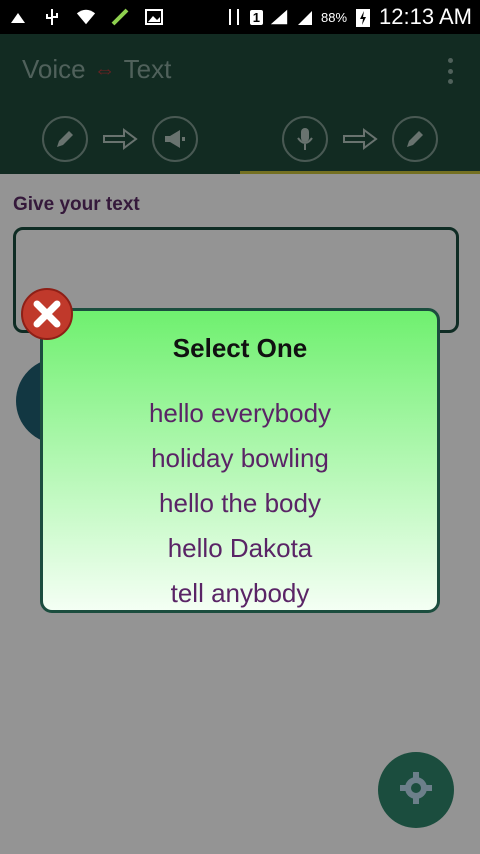 This screenshot has height=854, width=480. What do you see at coordinates (256, 17) in the screenshot?
I see `sim-badge: 1` at bounding box center [256, 17].